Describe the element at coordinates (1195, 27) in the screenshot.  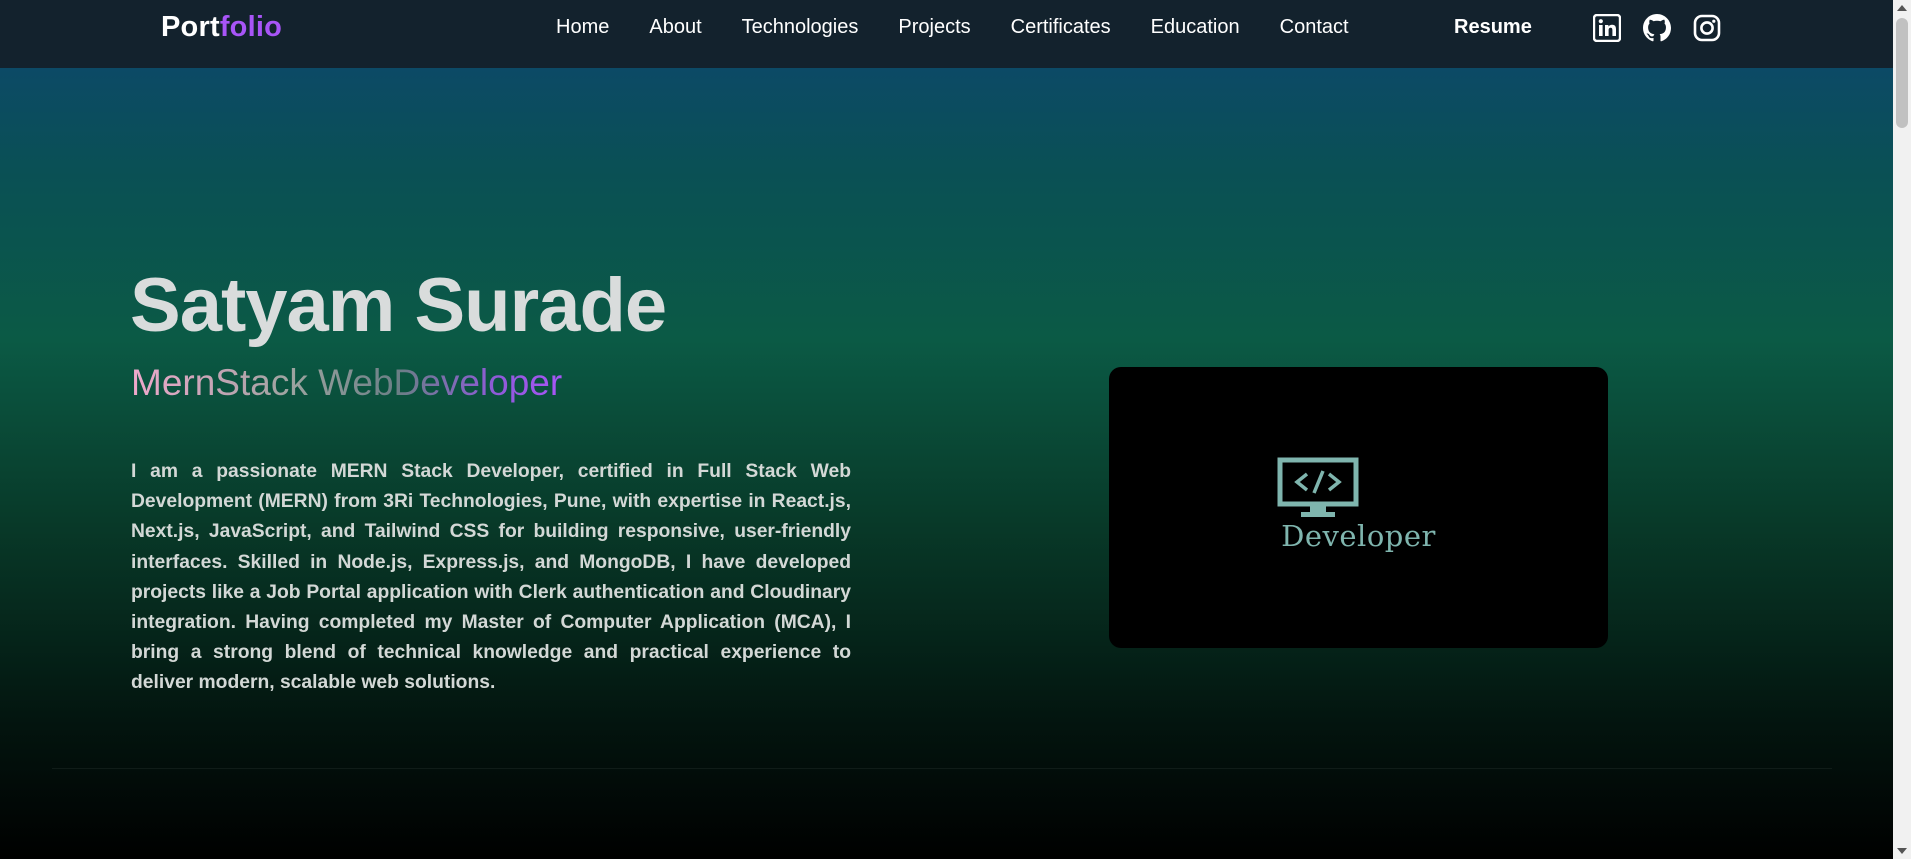
I see `nav-link-education: Education` at that location.